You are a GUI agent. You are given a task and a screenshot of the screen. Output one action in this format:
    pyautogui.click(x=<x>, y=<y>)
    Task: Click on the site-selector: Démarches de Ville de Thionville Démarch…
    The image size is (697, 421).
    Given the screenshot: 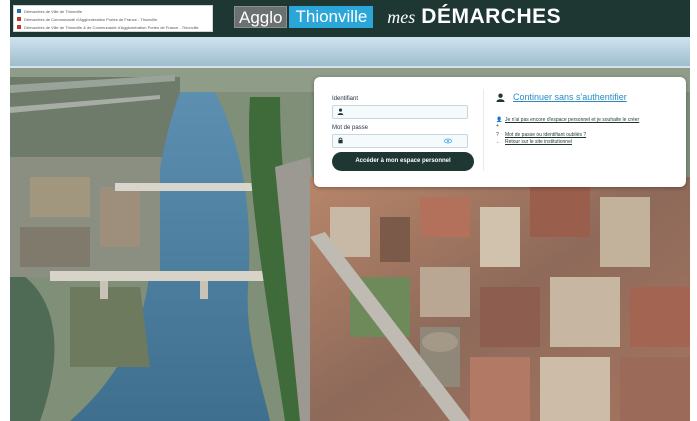 What is the action you would take?
    pyautogui.click(x=113, y=18)
    